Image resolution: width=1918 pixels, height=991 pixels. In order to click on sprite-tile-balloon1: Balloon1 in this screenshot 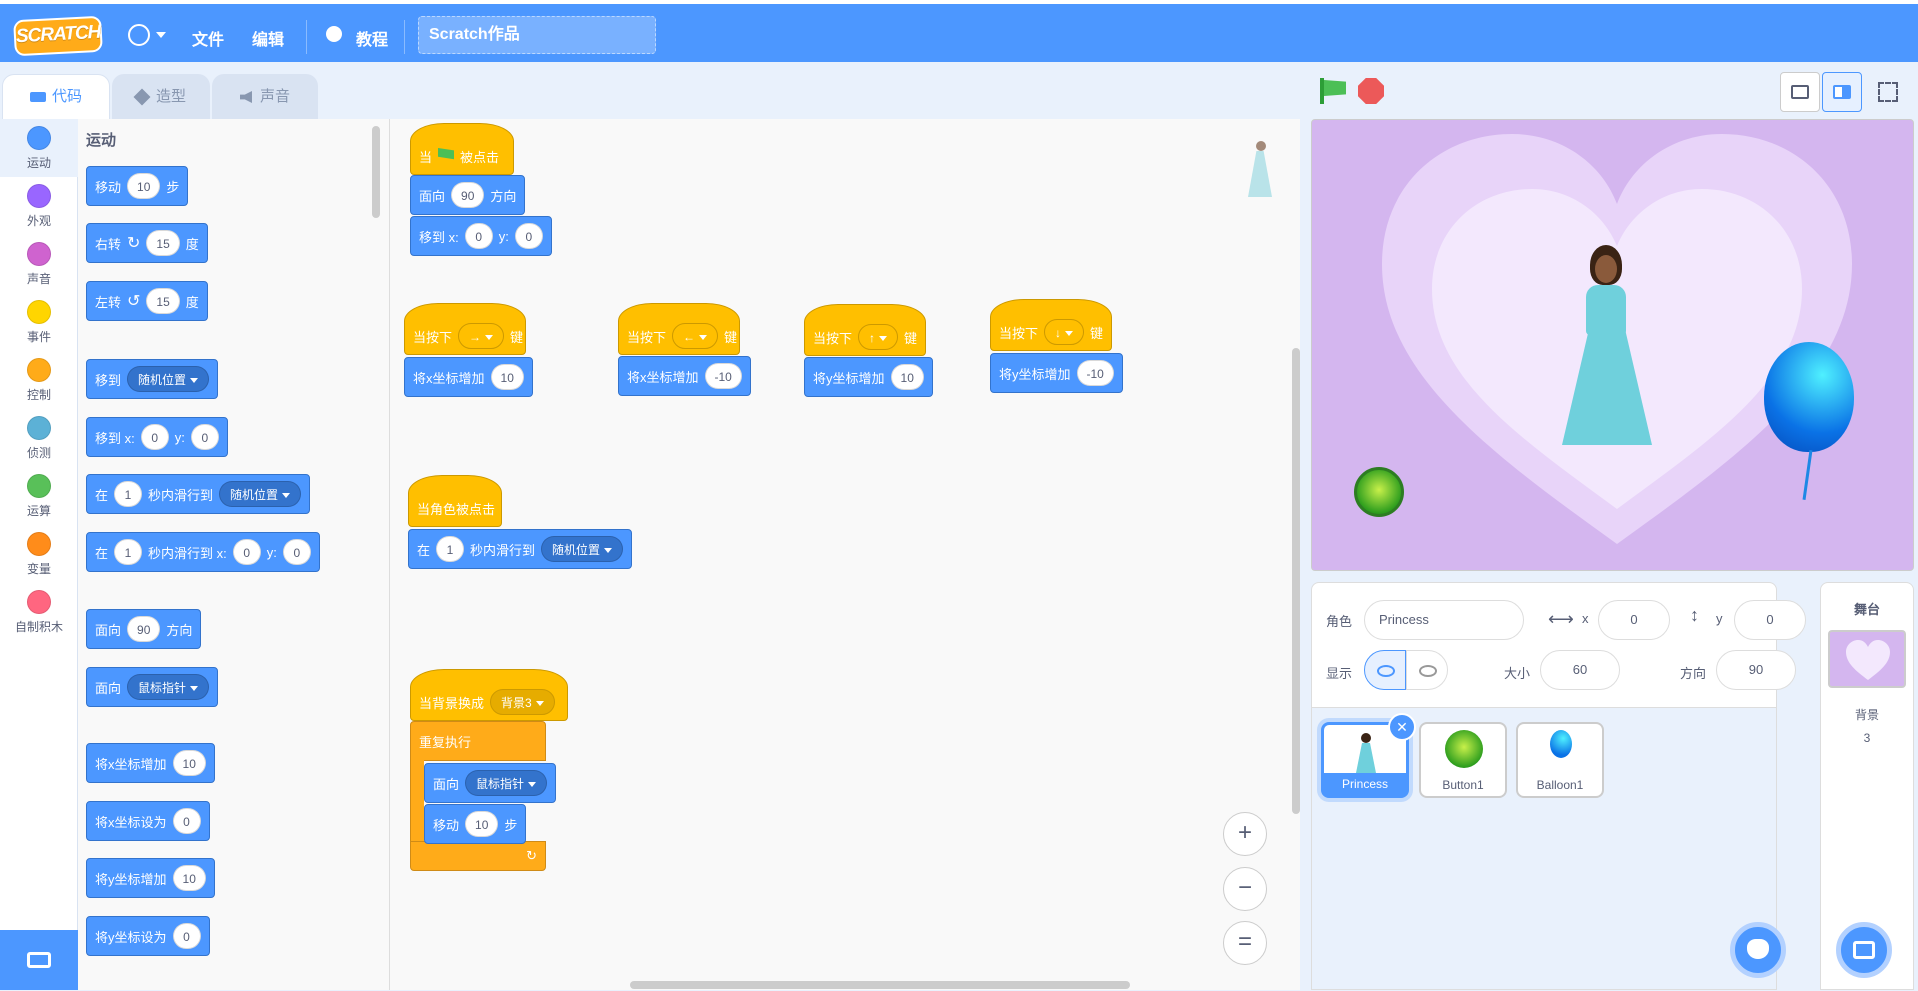, I will do `click(1560, 760)`.